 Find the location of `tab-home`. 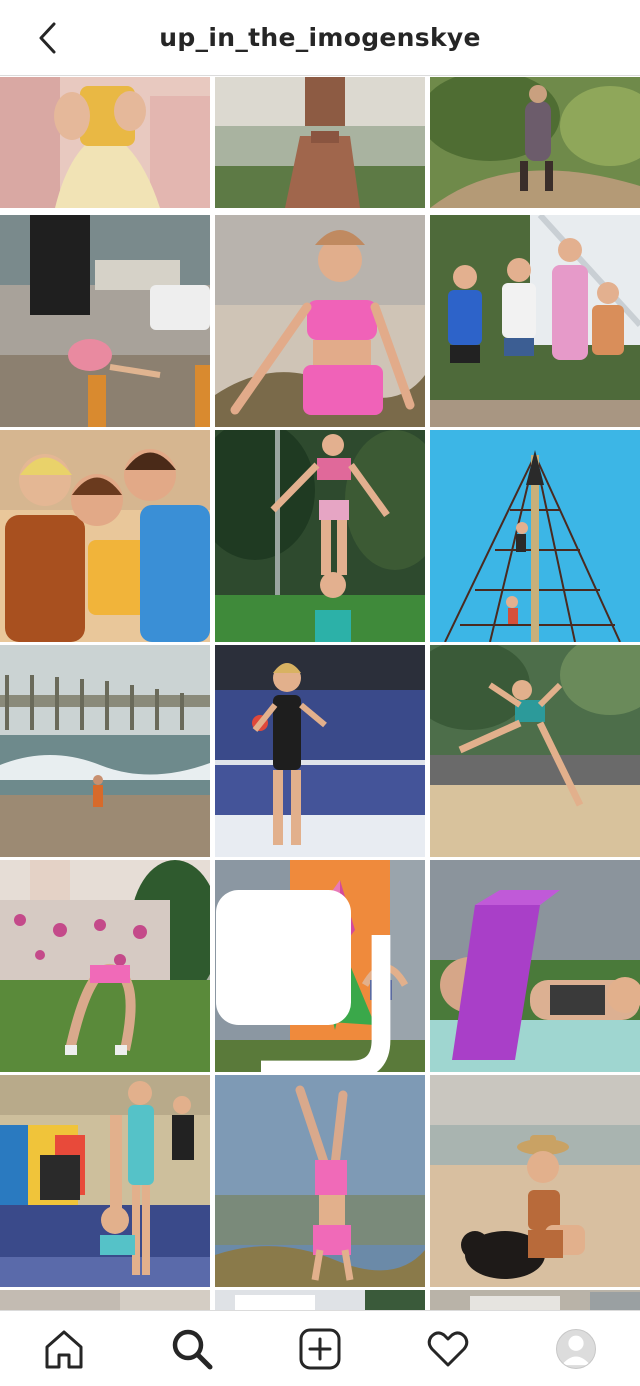

tab-home is located at coordinates (64, 1349).